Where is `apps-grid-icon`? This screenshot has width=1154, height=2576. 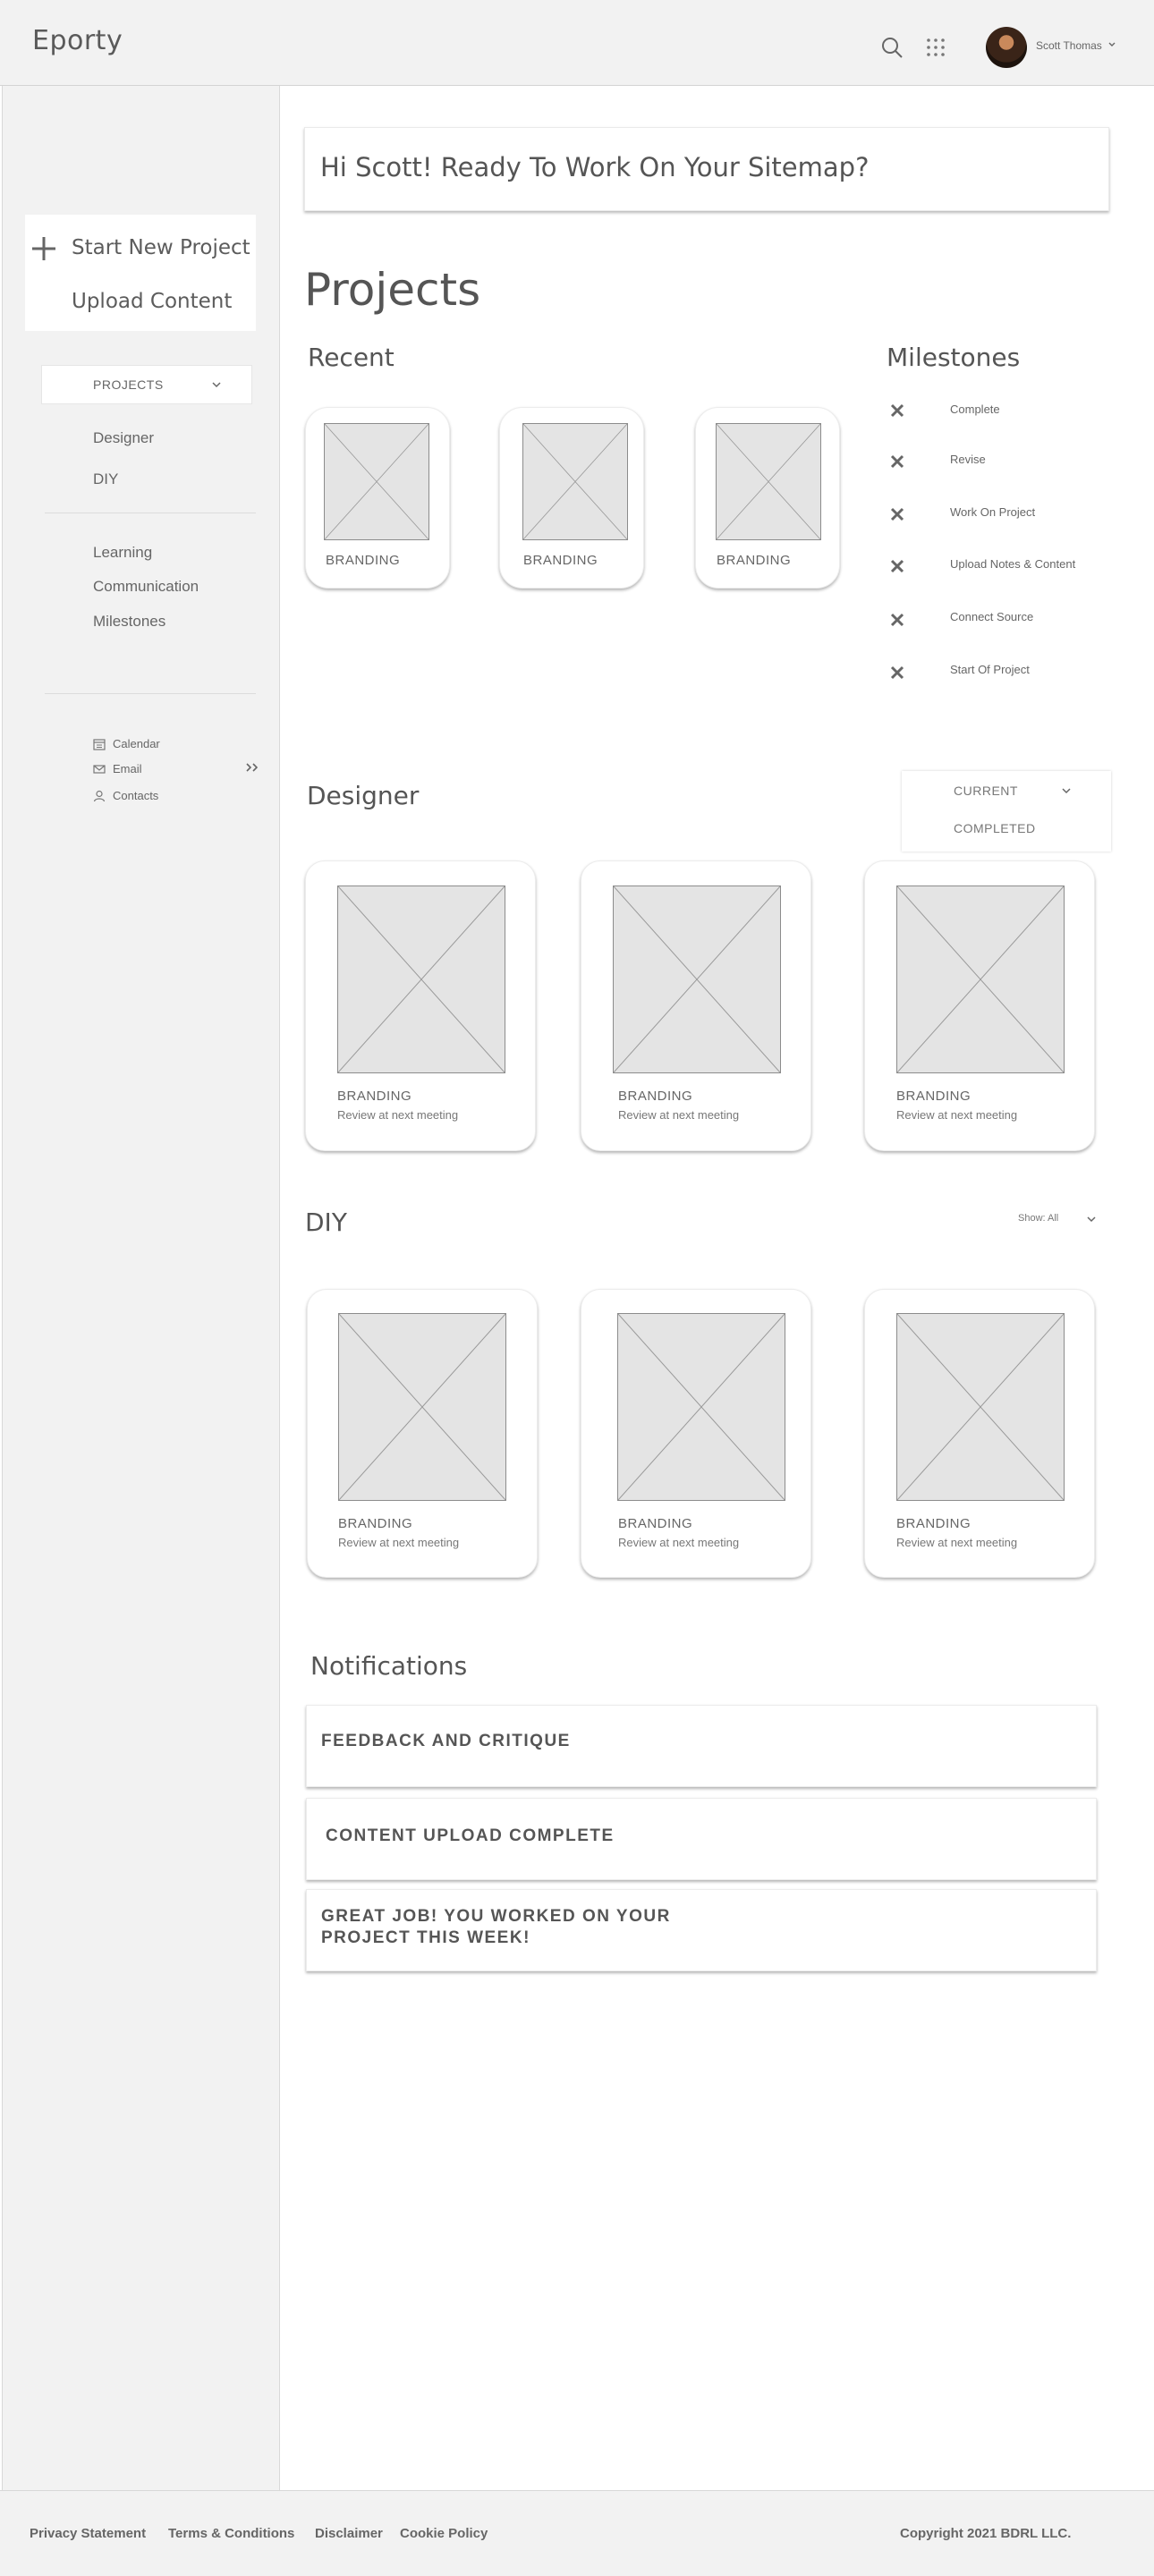
apps-grid-icon is located at coordinates (936, 47).